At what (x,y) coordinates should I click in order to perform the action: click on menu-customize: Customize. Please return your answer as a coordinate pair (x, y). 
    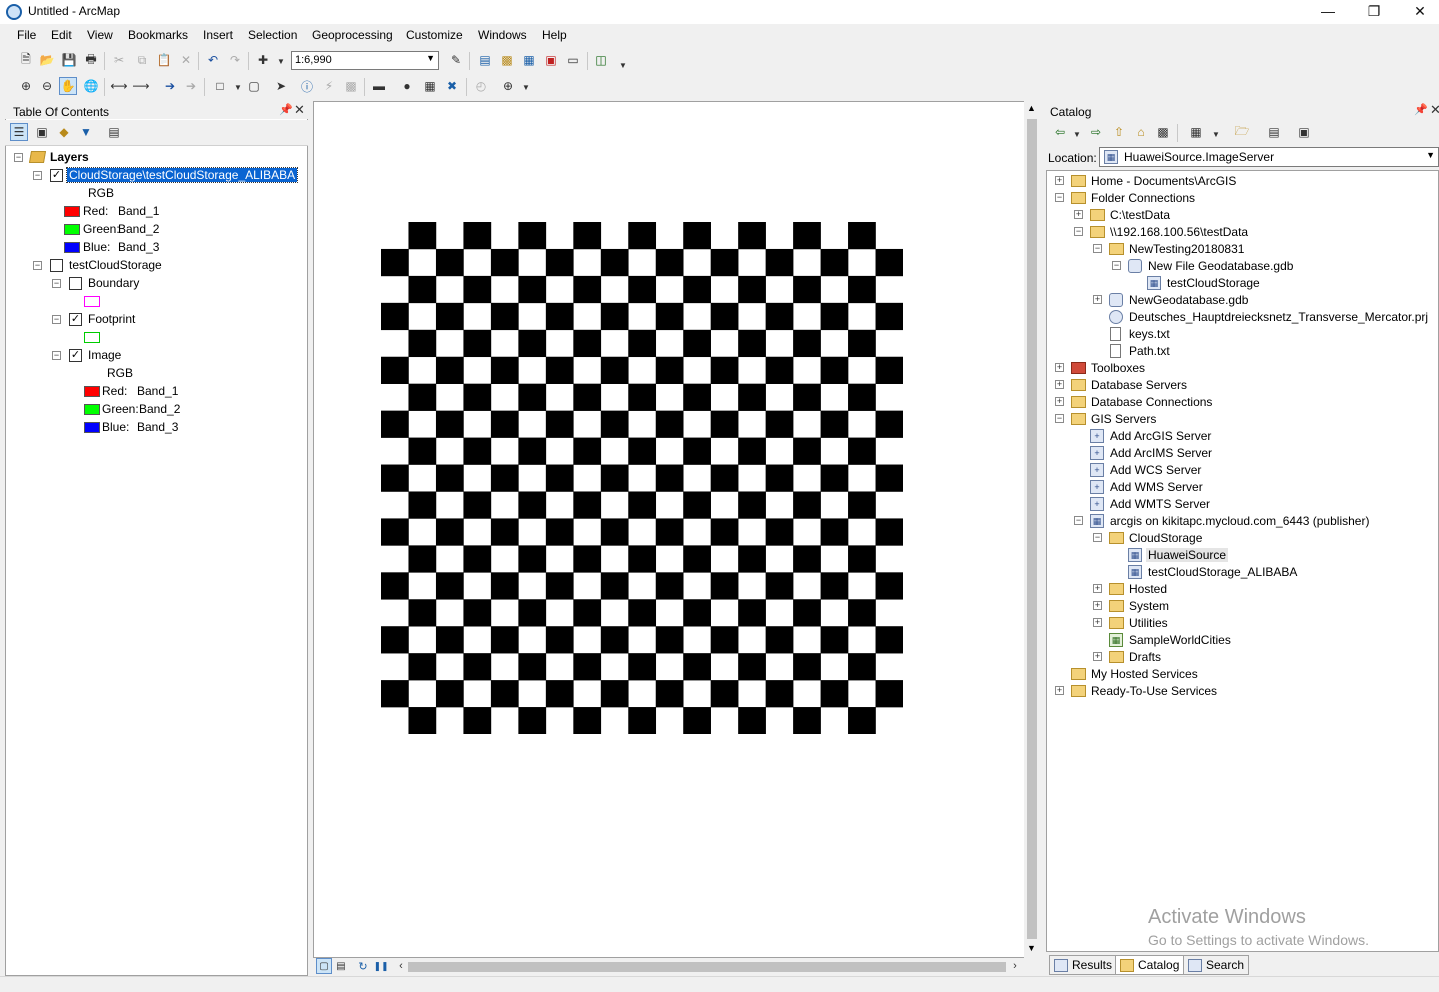
    Looking at the image, I should click on (434, 35).